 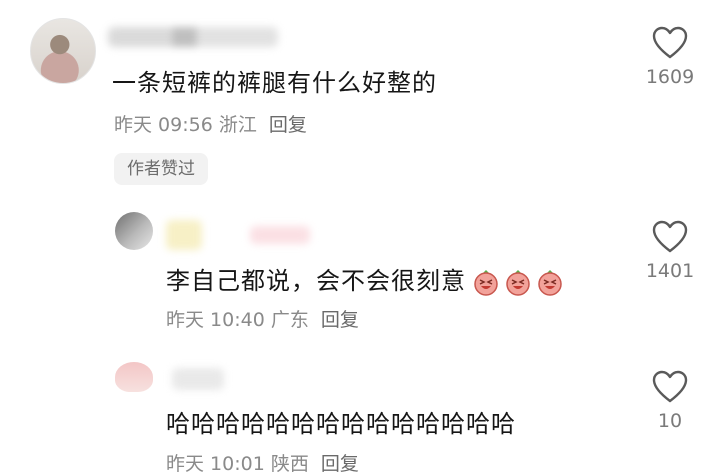 I want to click on comment-meta: 昨天 10:40 广东 回复, so click(x=262, y=318).